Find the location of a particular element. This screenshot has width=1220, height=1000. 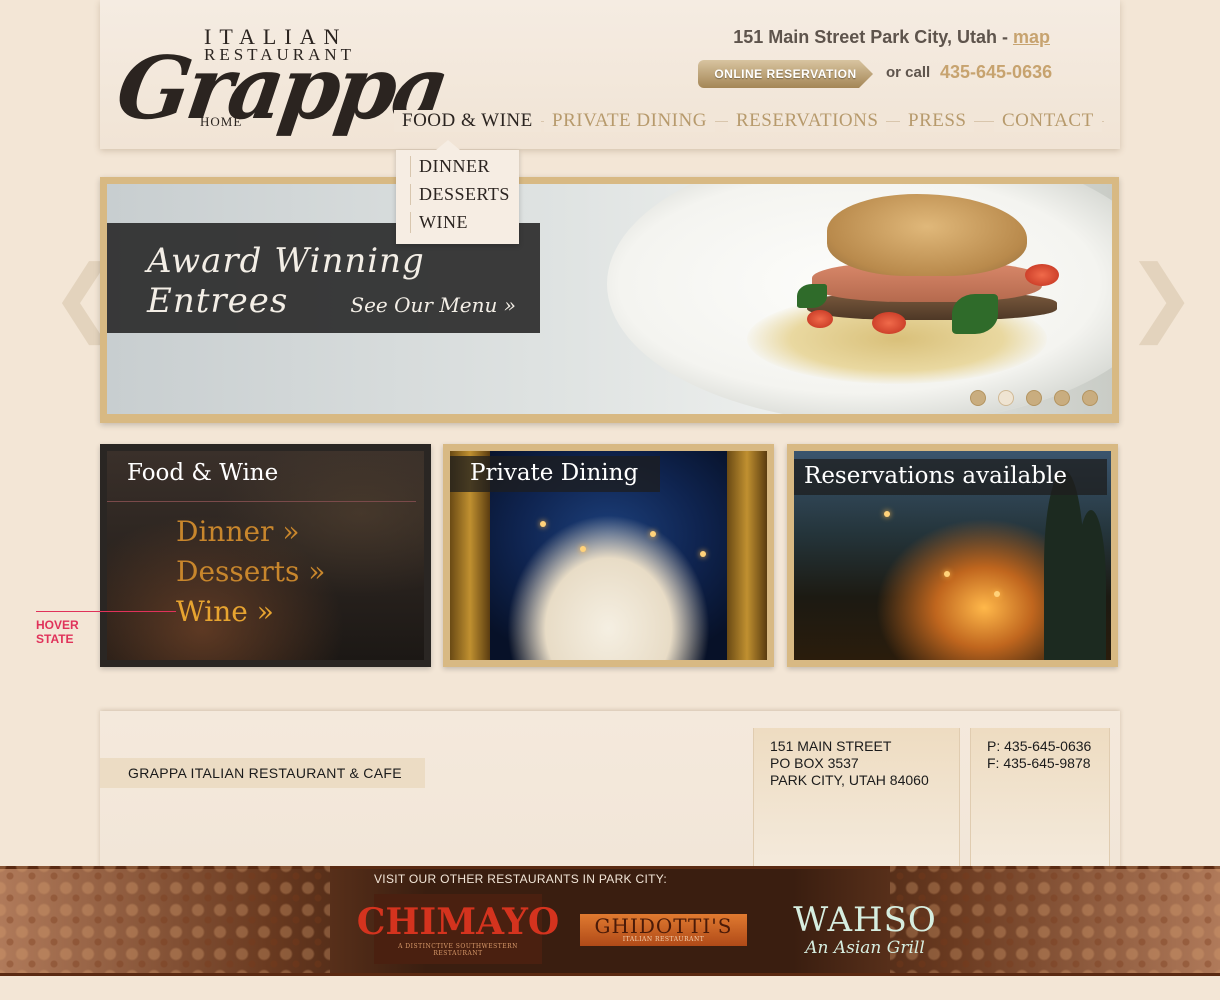

feature-title-private-dining: Private Dining is located at coordinates (555, 474).